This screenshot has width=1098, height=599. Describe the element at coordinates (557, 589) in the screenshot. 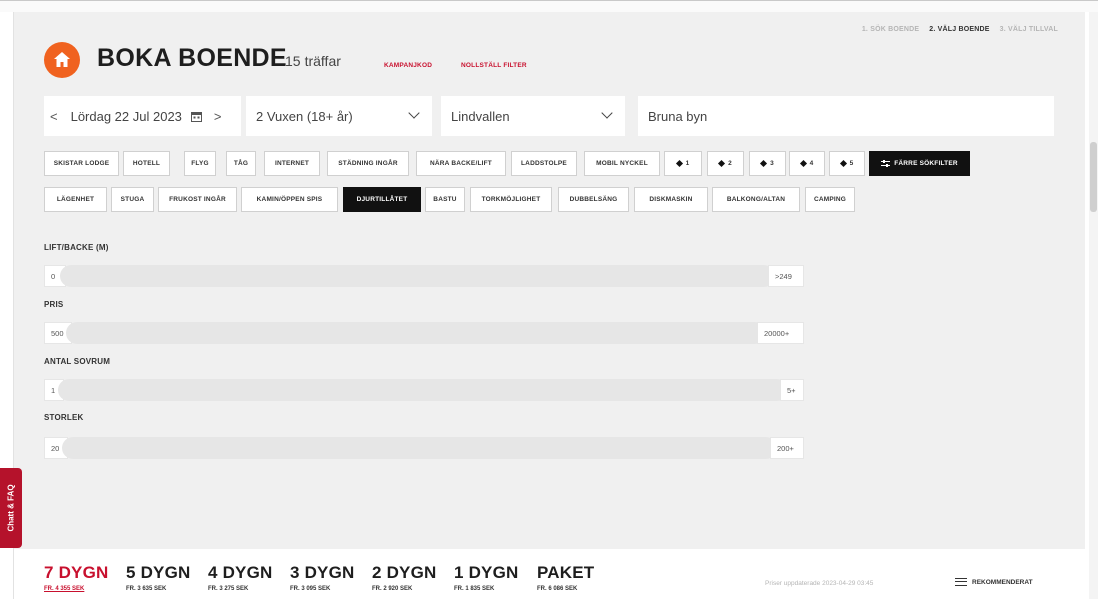

I see `duration-price: FR. 6 086 SEK` at that location.